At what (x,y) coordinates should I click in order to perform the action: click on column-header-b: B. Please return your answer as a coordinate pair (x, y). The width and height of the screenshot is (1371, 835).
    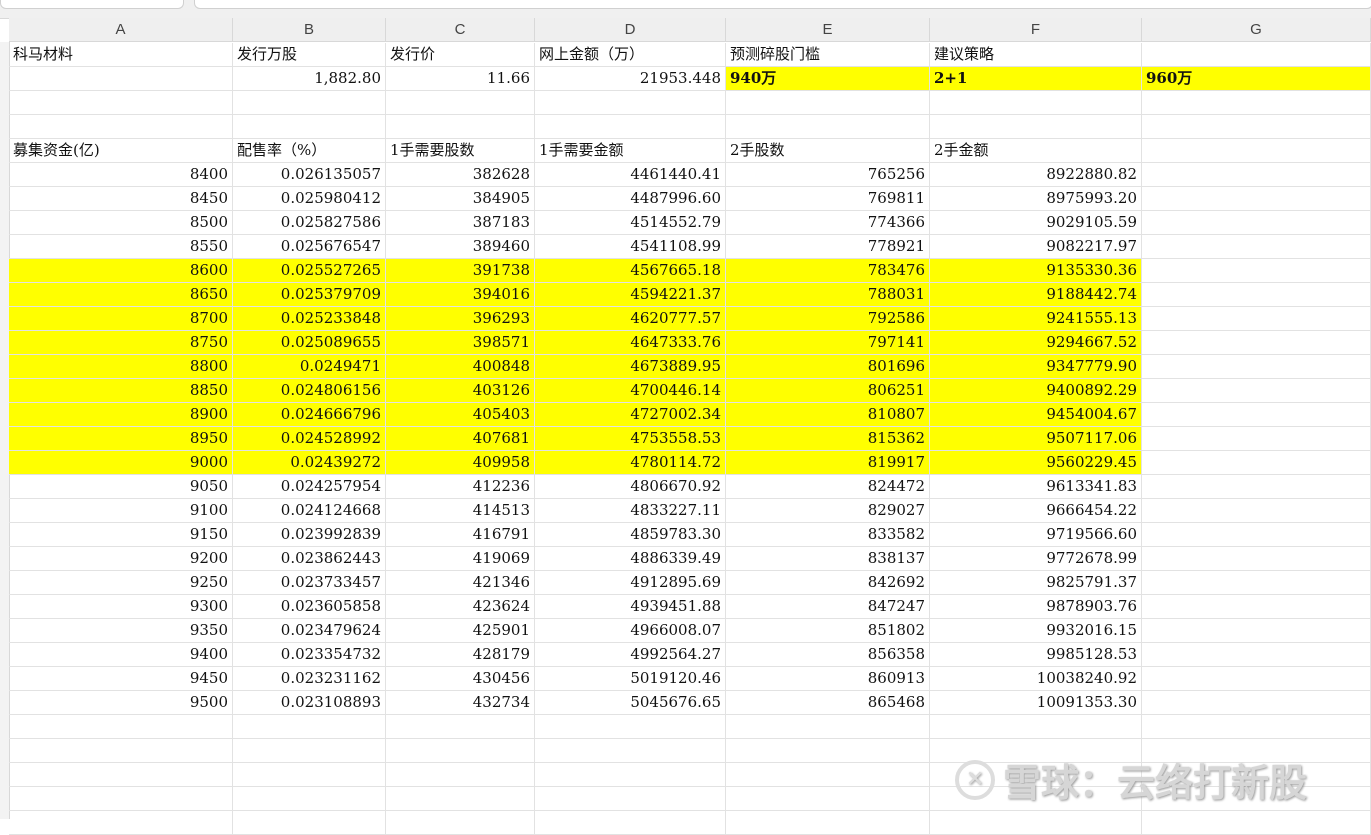
    Looking at the image, I should click on (309, 30).